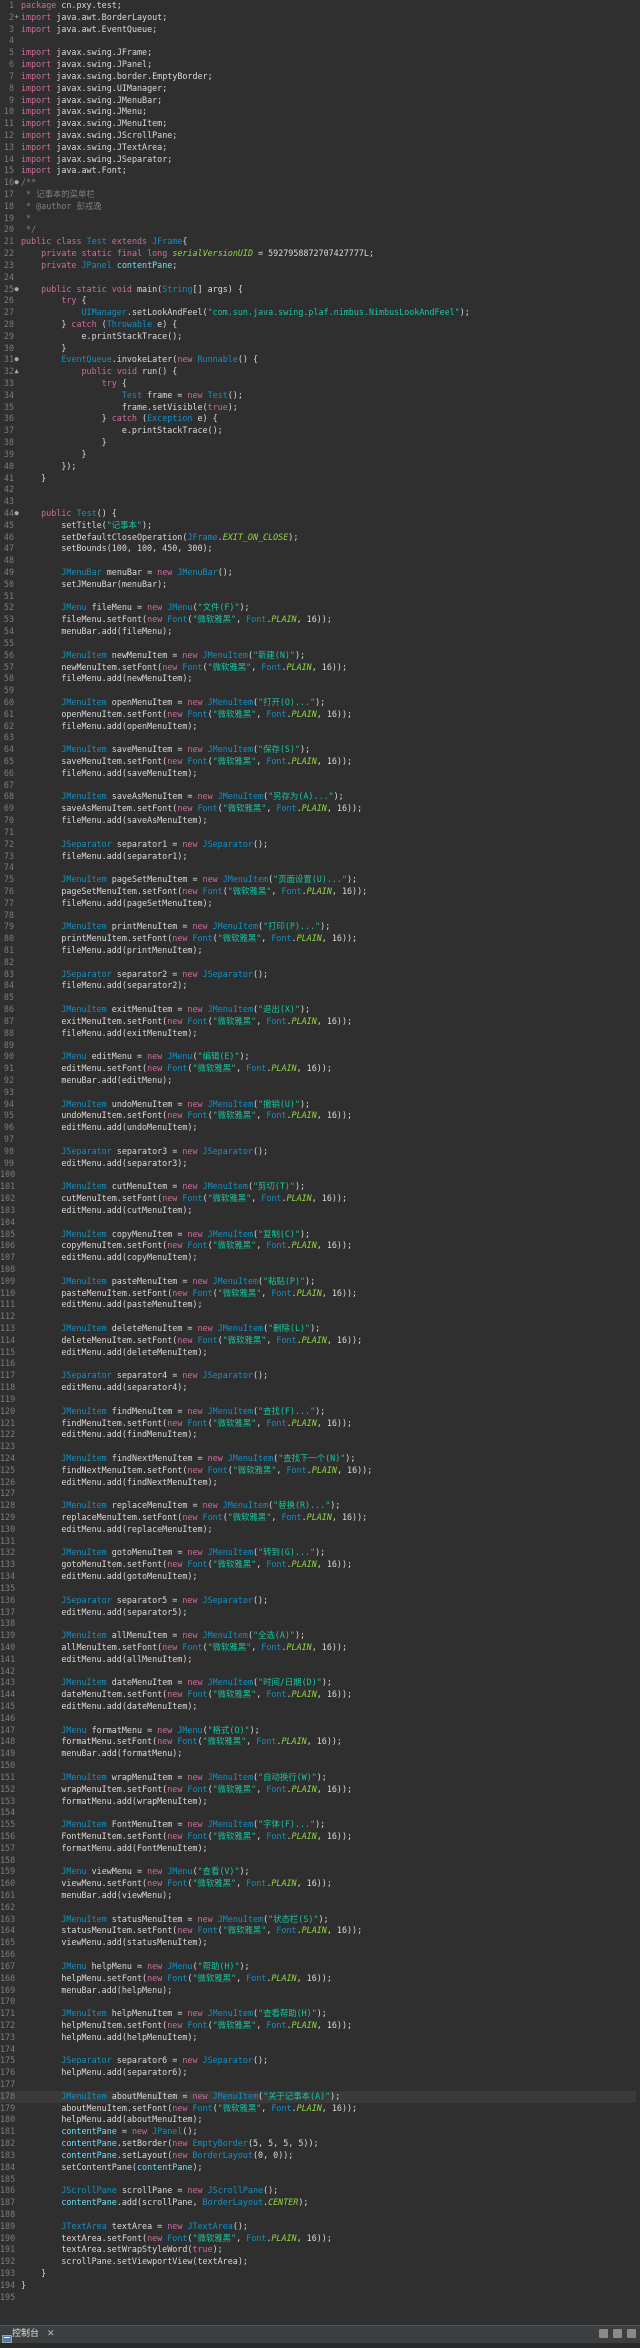 The image size is (640, 2348). What do you see at coordinates (320, 986) in the screenshot?
I see `code-line: 84 fileMenu.add(separator2);` at bounding box center [320, 986].